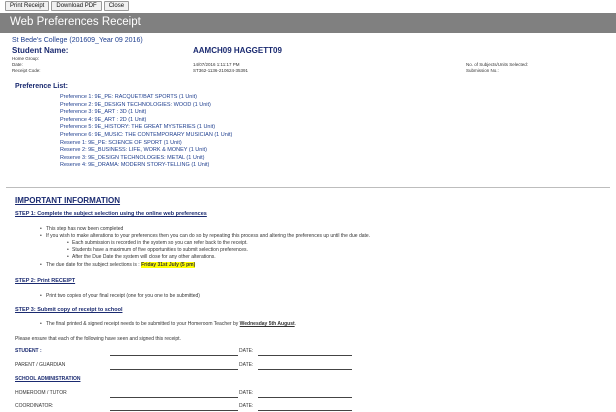  What do you see at coordinates (174, 410) in the screenshot?
I see `coordinator-signature-line` at bounding box center [174, 410].